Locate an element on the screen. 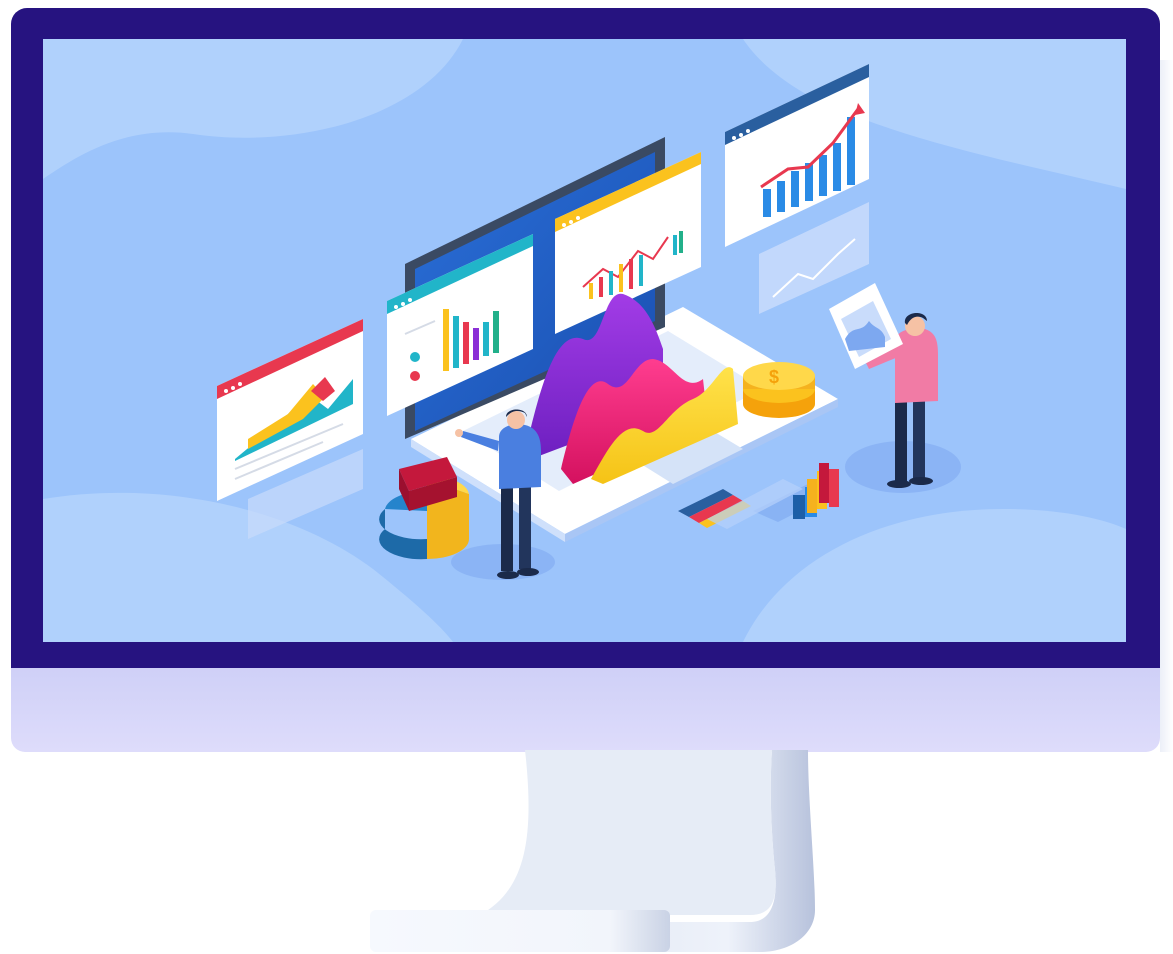 This screenshot has width=1173, height=954. monitor-side-shadow is located at coordinates (1166, 406).